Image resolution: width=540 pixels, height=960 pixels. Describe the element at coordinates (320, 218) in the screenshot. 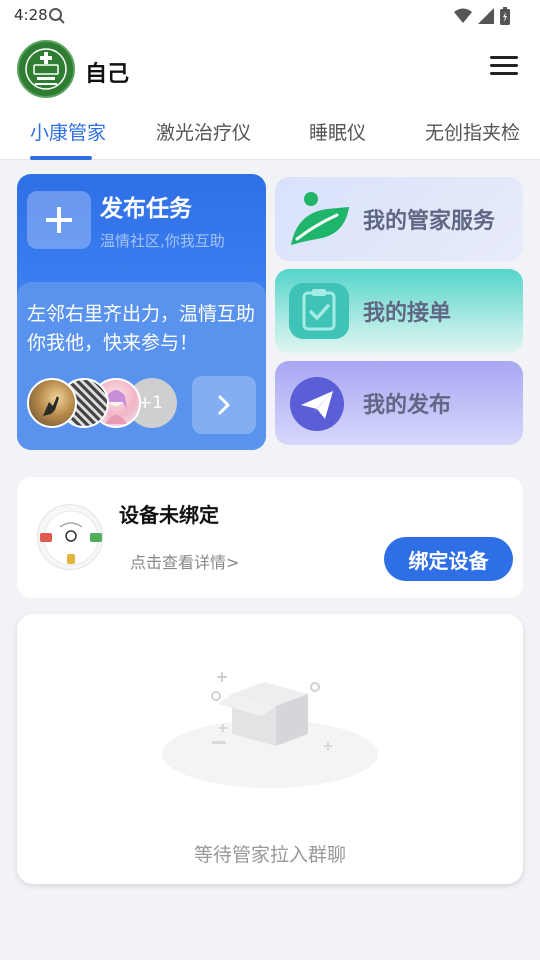

I see `leaf-icon` at that location.